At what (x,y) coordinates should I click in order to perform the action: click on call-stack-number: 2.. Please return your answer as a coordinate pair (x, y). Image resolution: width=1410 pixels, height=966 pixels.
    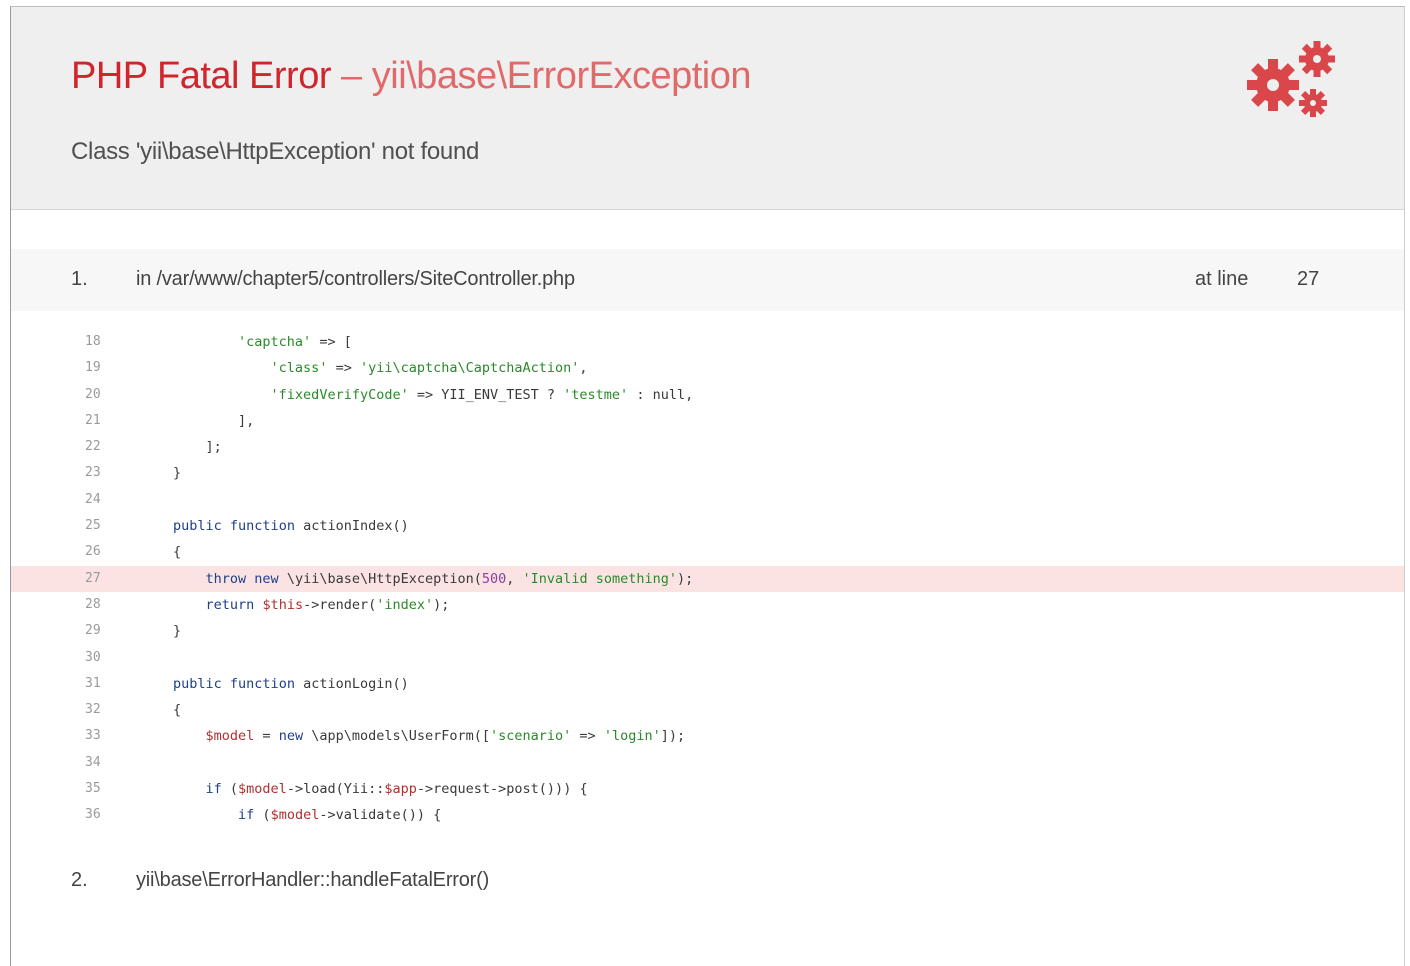
    Looking at the image, I should click on (79, 880).